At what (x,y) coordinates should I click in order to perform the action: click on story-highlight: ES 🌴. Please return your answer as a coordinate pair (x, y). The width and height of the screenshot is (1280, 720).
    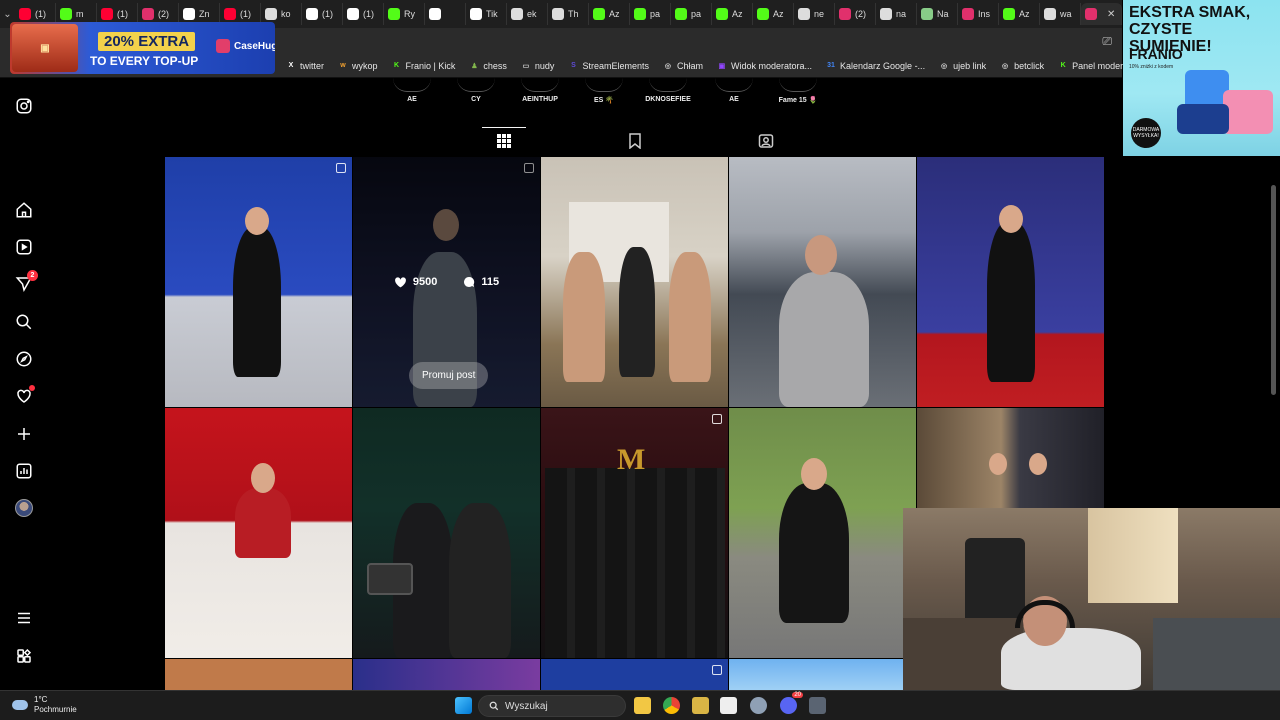
    Looking at the image, I should click on (604, 91).